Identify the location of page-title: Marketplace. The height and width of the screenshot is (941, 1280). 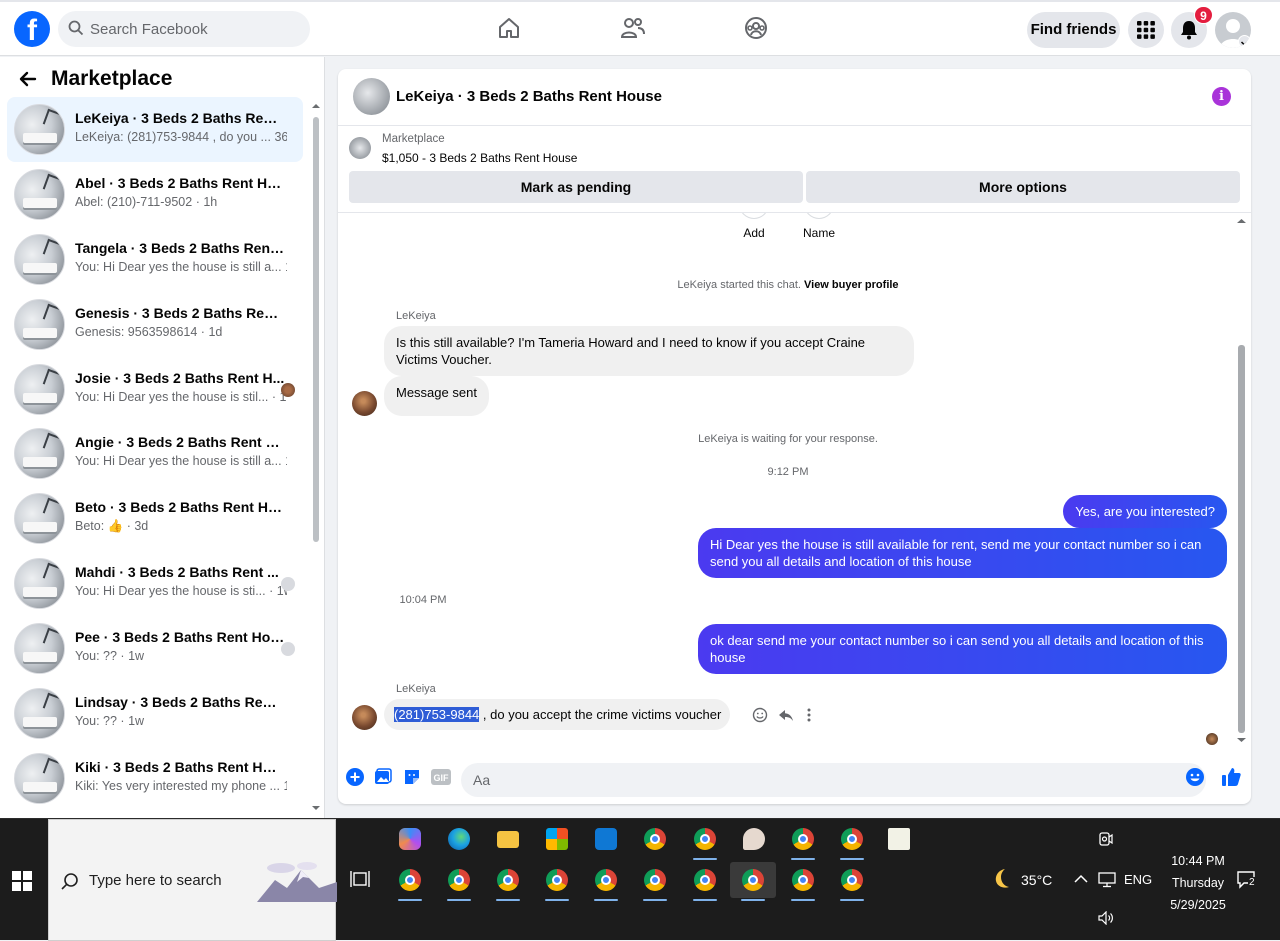
(112, 78).